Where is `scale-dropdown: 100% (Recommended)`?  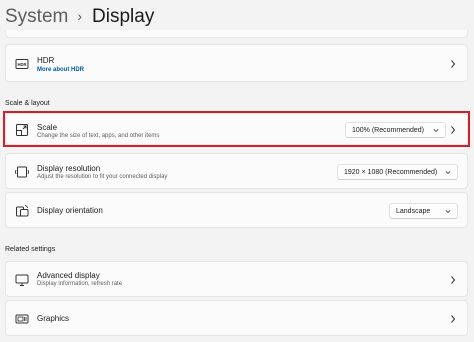 scale-dropdown: 100% (Recommended) is located at coordinates (395, 130).